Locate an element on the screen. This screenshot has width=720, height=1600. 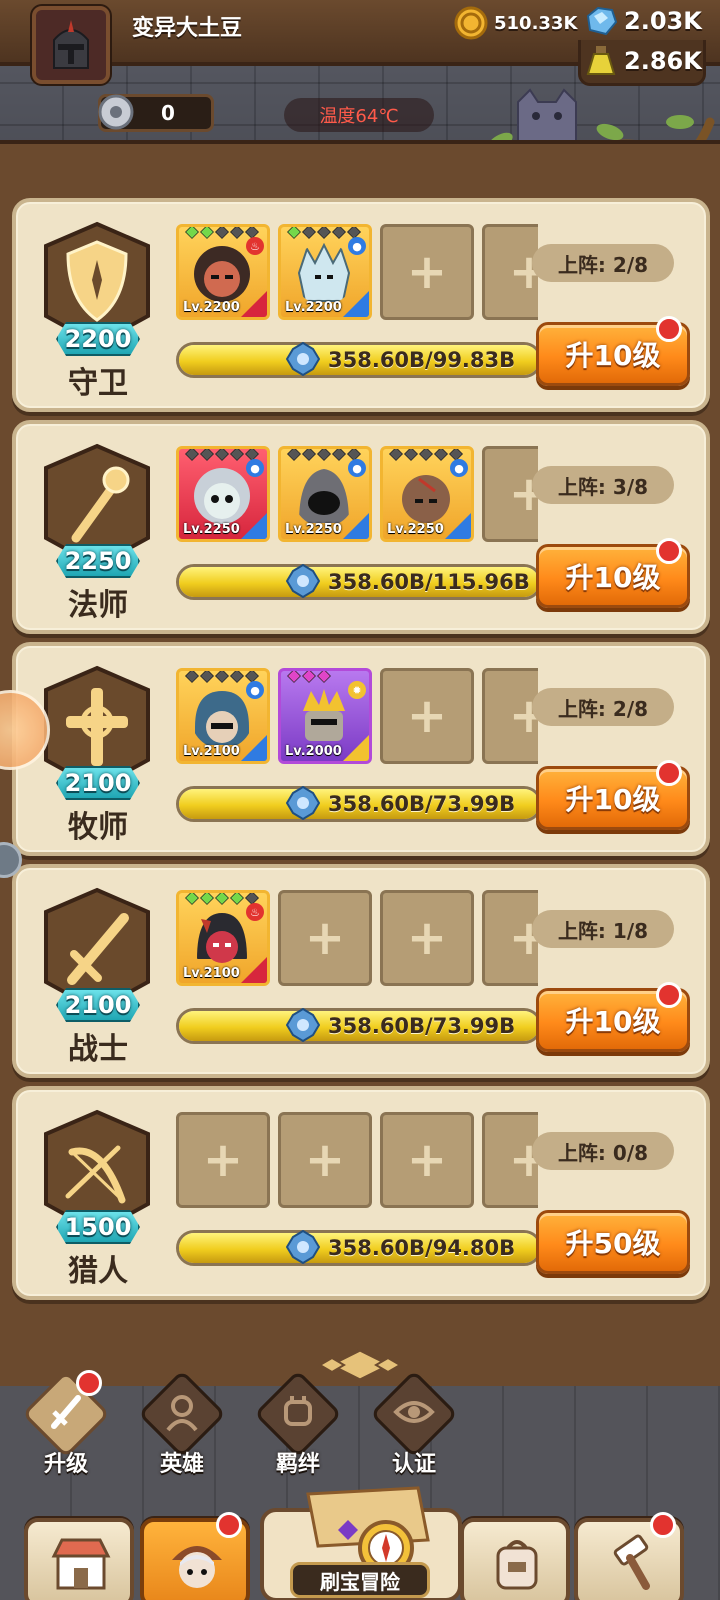
class-level-badge: 2250 is located at coordinates (98, 561).